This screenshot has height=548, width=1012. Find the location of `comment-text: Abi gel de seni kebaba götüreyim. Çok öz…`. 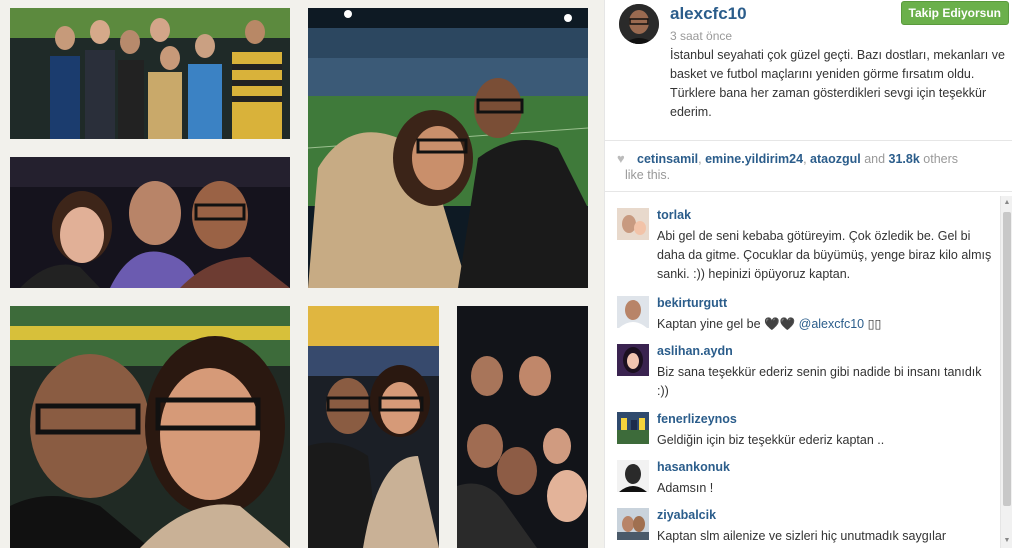

comment-text: Abi gel de seni kebaba götüreyim. Çok öz… is located at coordinates (824, 255).